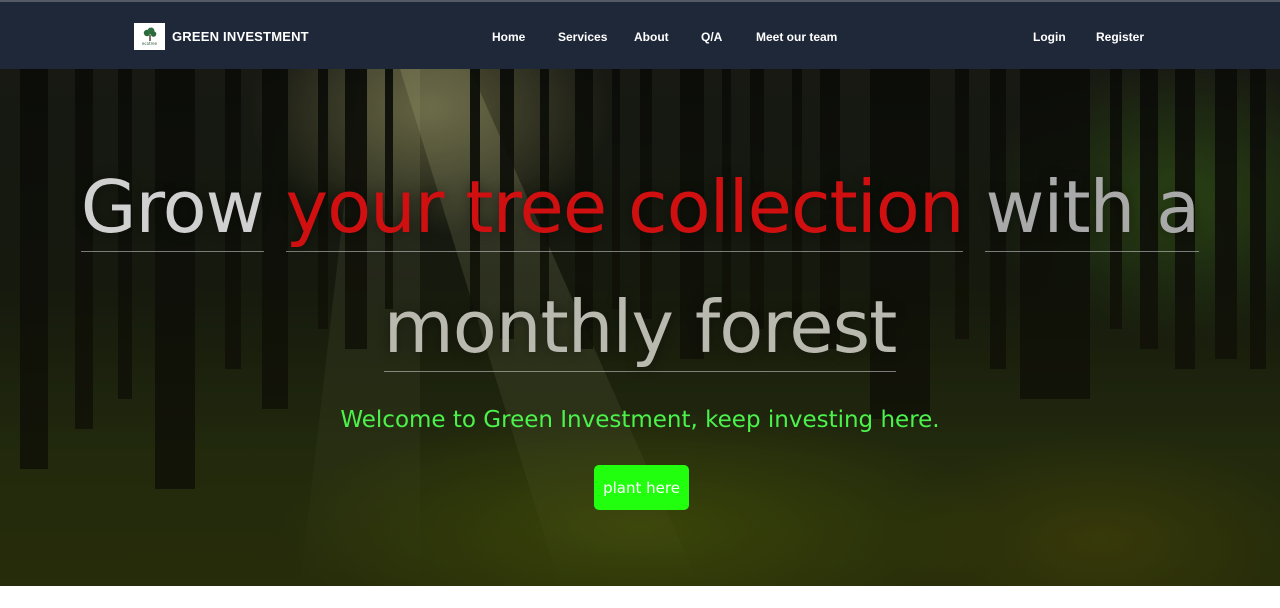 This screenshot has width=1280, height=608. Describe the element at coordinates (1092, 208) in the screenshot. I see `headline-with-a: with a` at that location.